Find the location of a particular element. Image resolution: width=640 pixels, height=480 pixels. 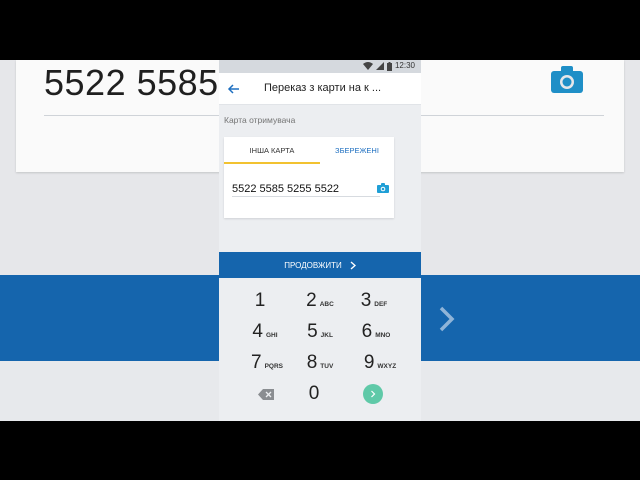

wifi-icon is located at coordinates (368, 66).